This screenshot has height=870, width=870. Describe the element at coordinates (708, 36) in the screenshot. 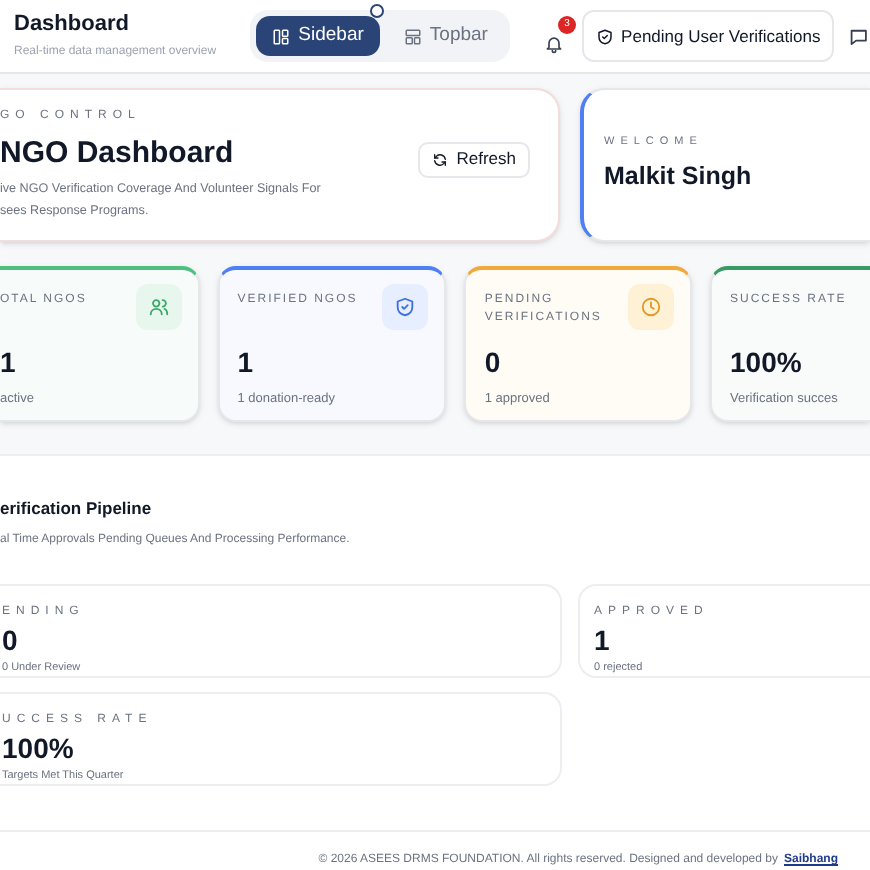

I see `pending-verifications-button: Pending User Verifications` at that location.